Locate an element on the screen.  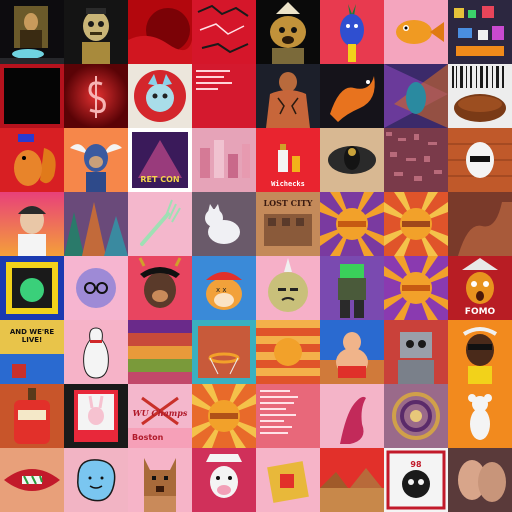
tile-lost-city: LOST CITY is located at coordinates (288, 224).